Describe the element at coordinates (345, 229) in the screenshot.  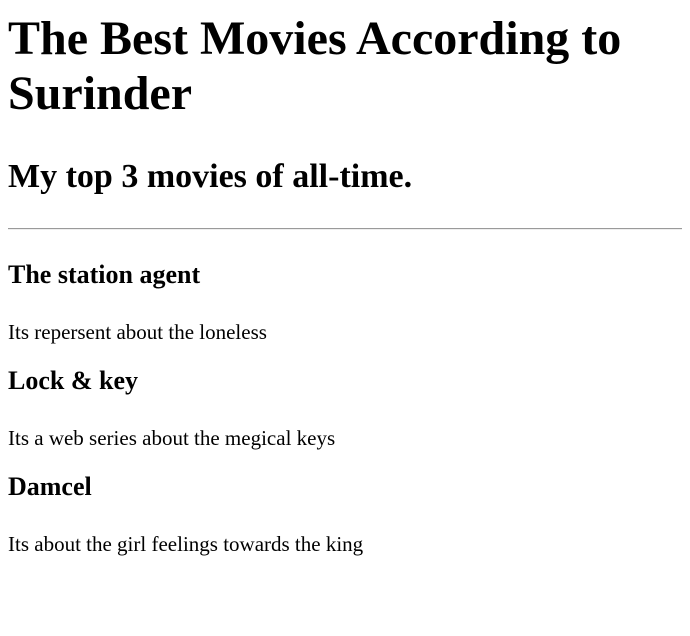
I see `divider` at that location.